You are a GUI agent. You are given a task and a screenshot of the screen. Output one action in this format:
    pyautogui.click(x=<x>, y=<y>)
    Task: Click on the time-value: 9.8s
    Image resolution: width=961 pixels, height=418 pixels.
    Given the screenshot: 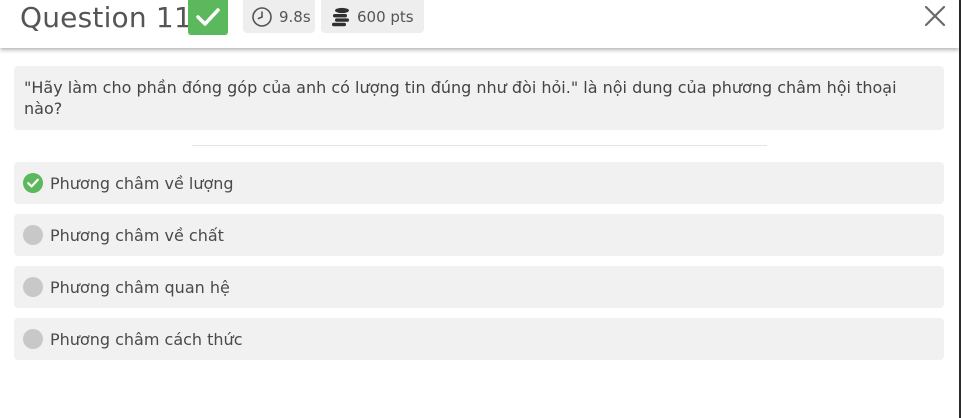 What is the action you would take?
    pyautogui.click(x=295, y=16)
    